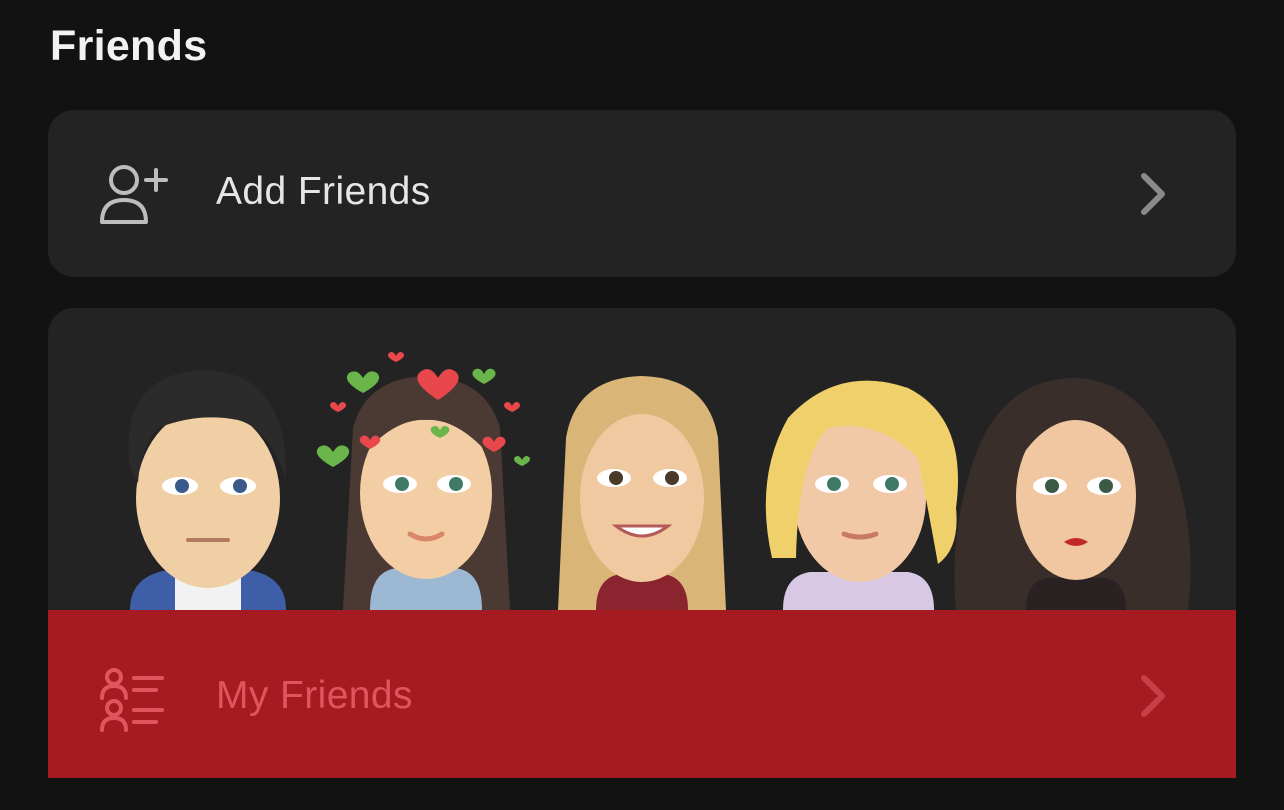 This screenshot has height=810, width=1284. I want to click on friends-list-icon, so click(133, 702).